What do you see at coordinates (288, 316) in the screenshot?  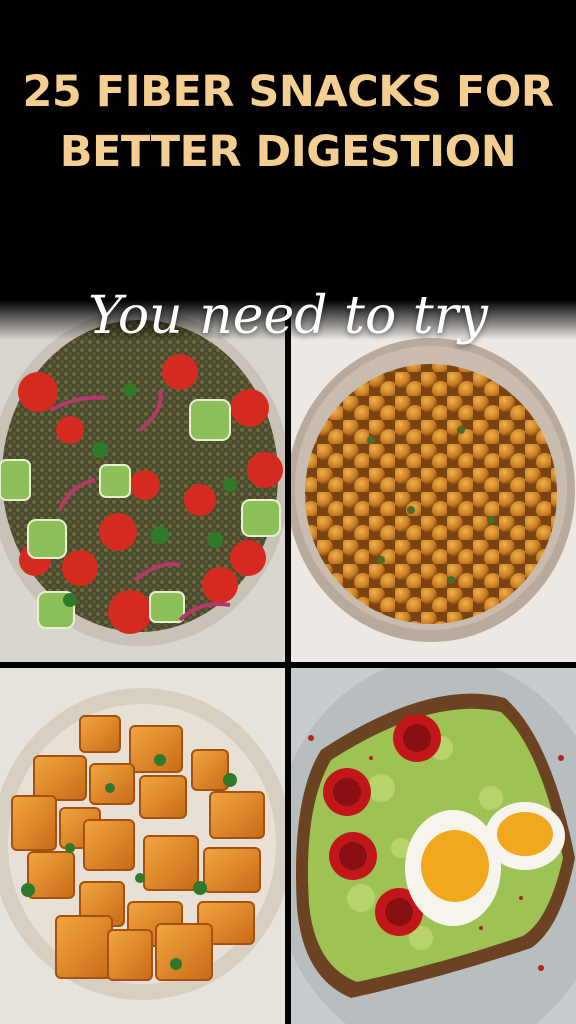 I see `subtitle-script: You need to try` at bounding box center [288, 316].